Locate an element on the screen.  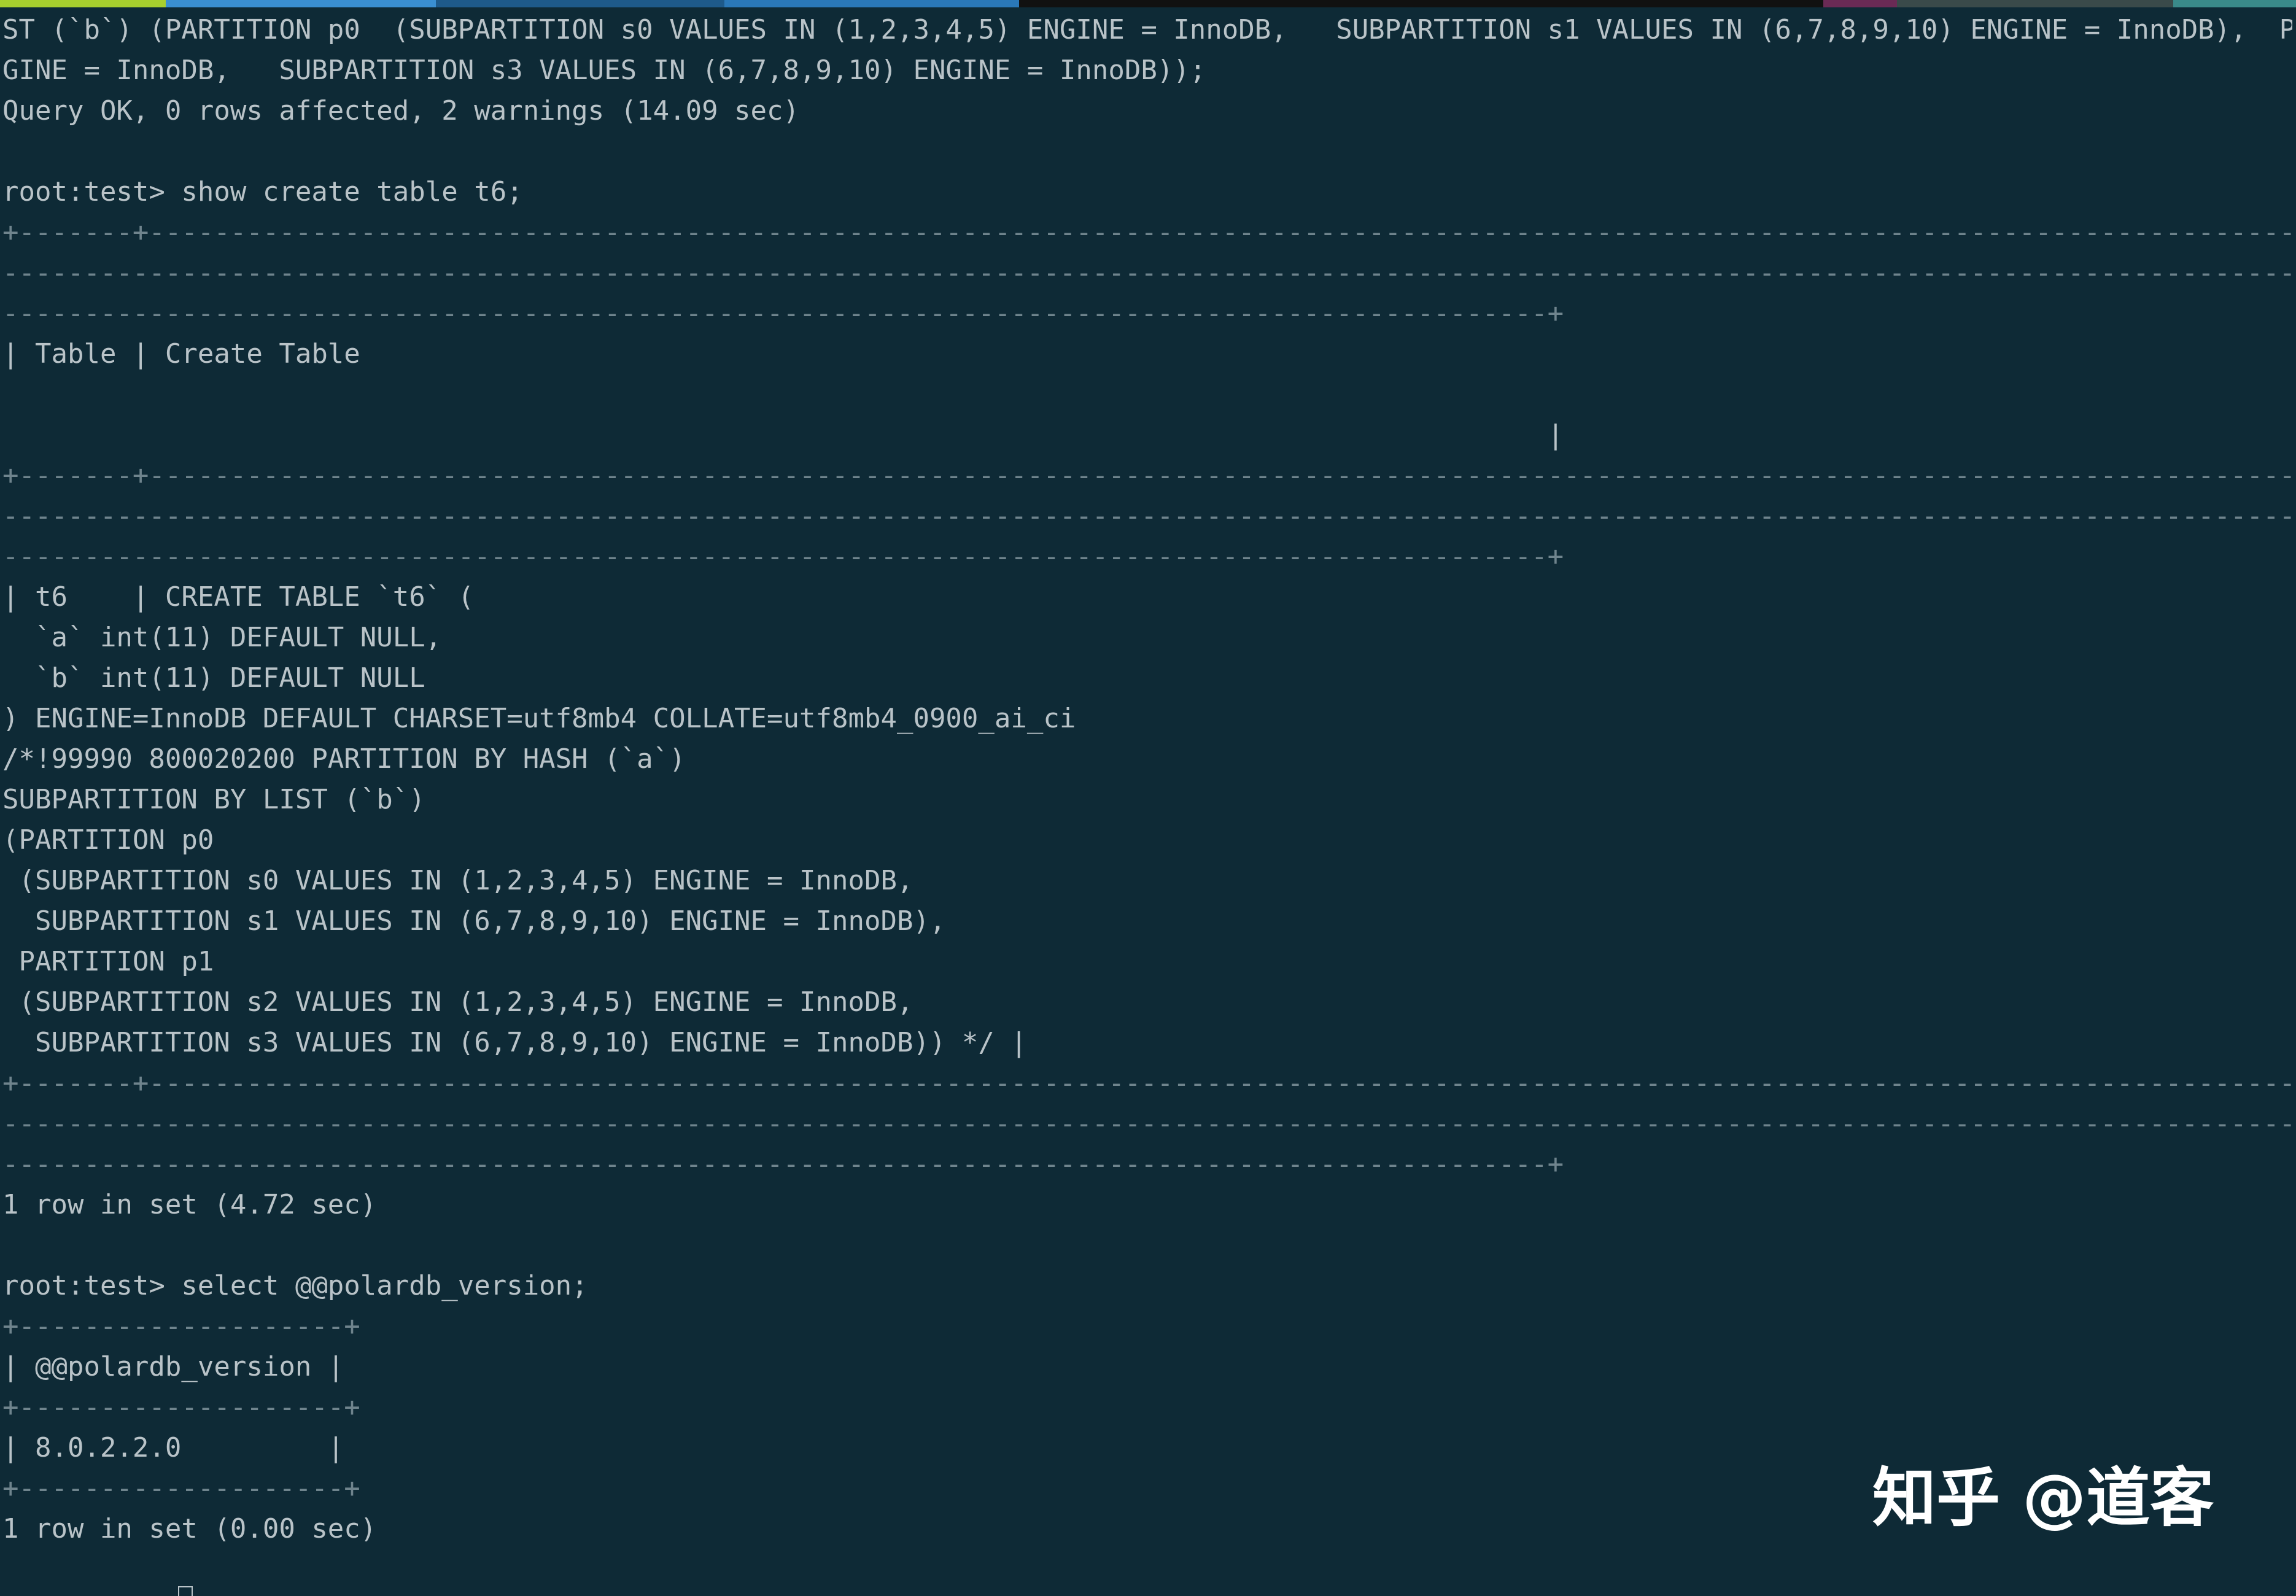
command-line: root:test> show create table t6; is located at coordinates (262, 191).